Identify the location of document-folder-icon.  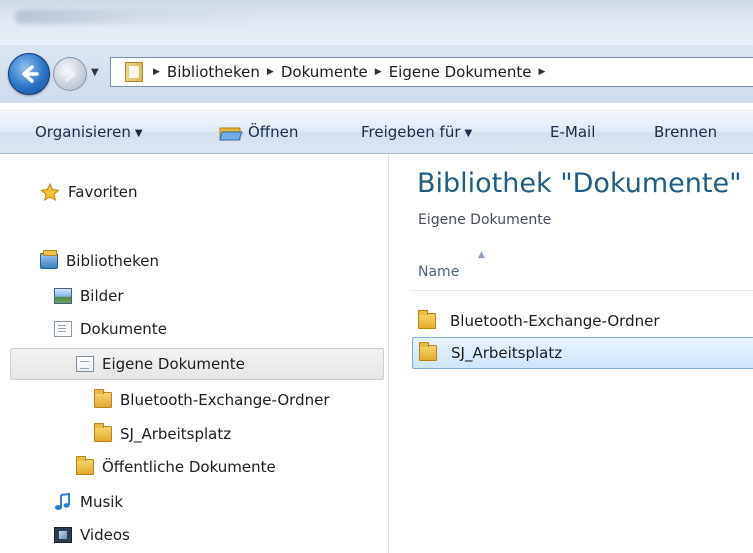
(85, 364).